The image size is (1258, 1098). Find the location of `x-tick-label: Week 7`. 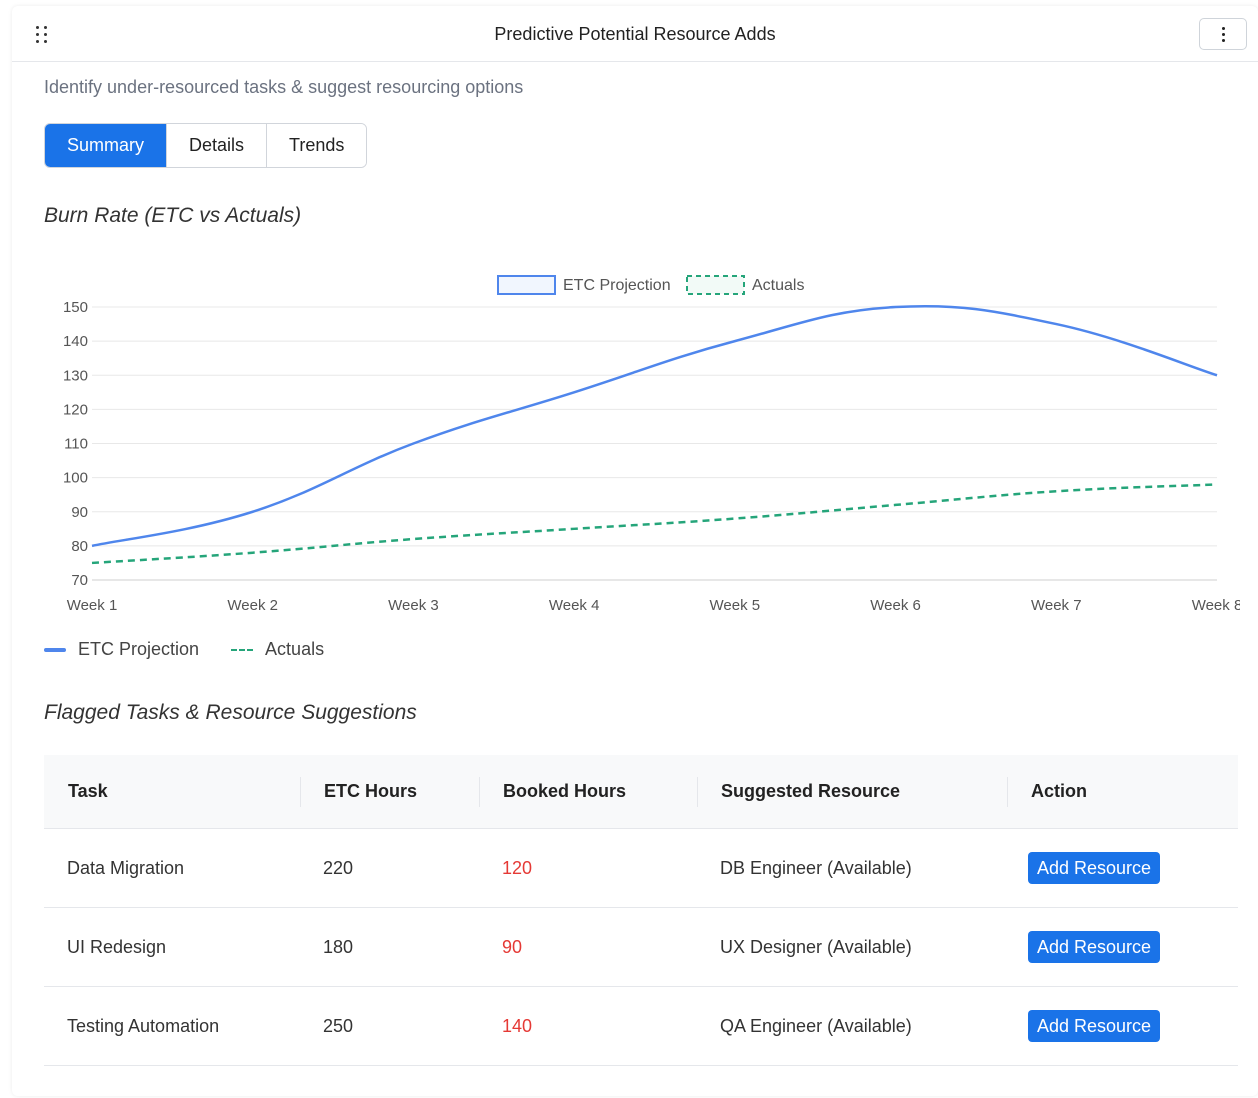

x-tick-label: Week 7 is located at coordinates (1056, 604).